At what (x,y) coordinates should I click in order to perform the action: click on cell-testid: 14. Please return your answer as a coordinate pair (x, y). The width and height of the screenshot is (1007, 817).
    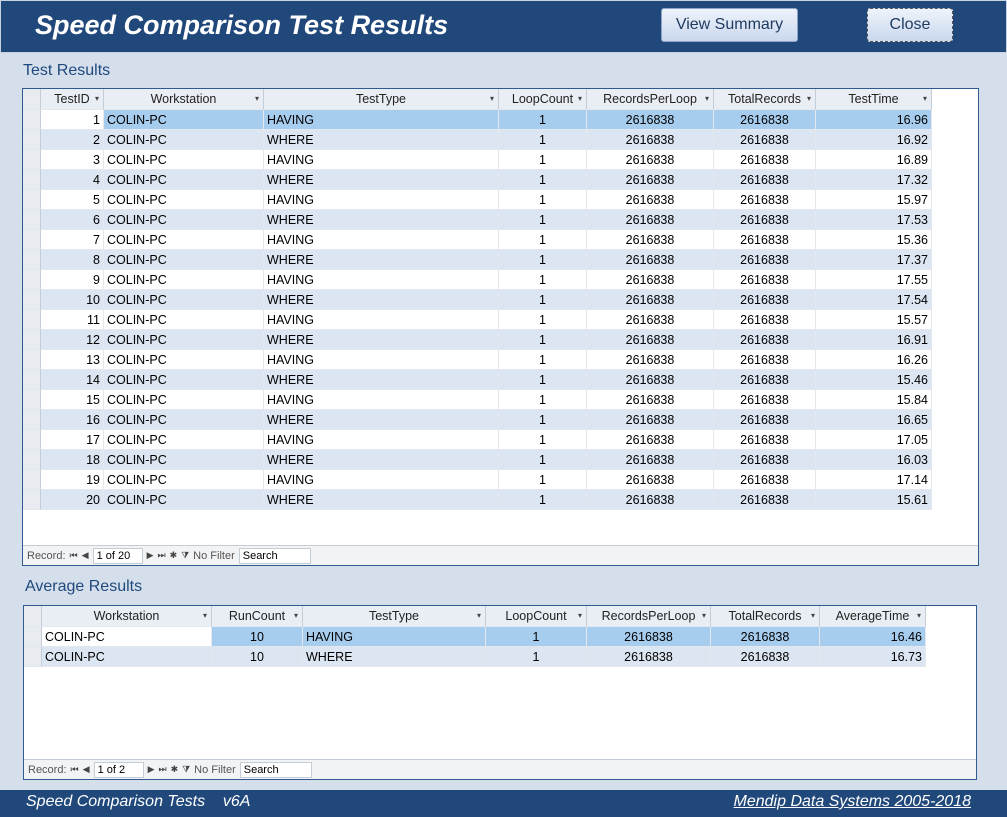
    Looking at the image, I should click on (72, 380).